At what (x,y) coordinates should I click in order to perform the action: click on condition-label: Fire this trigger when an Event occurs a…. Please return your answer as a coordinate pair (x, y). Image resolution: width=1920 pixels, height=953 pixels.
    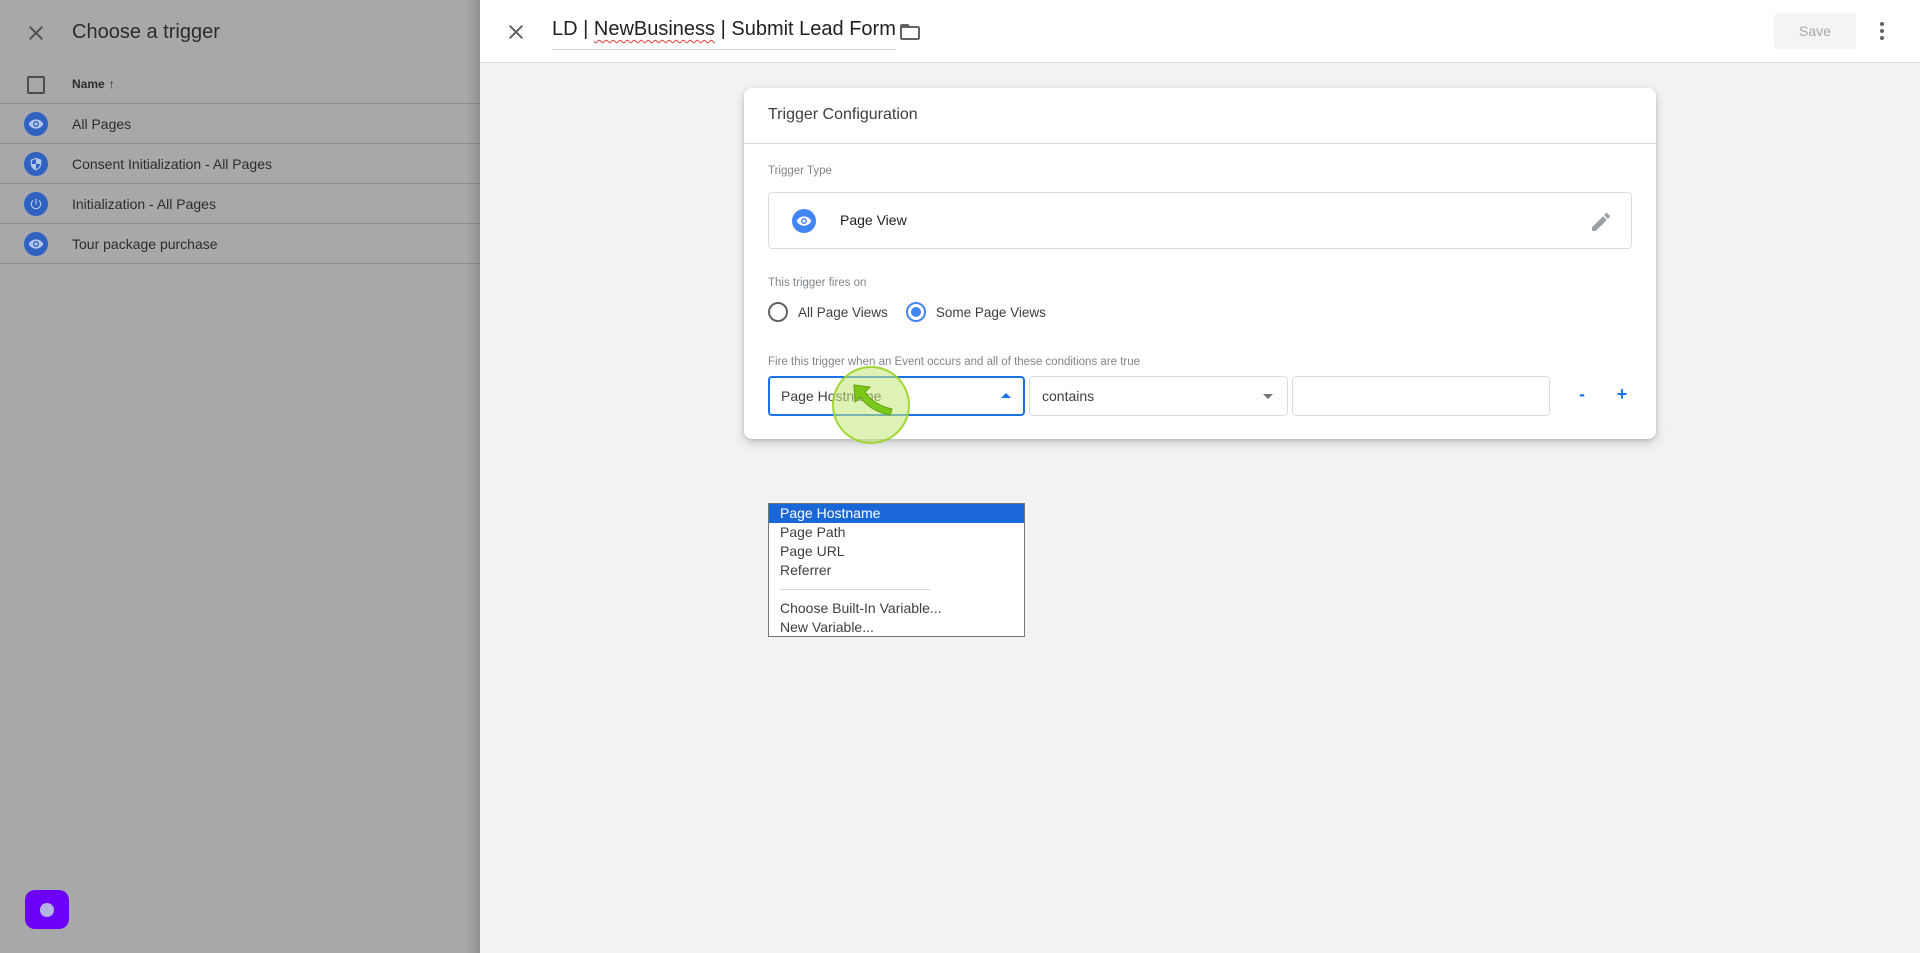
    Looking at the image, I should click on (954, 362).